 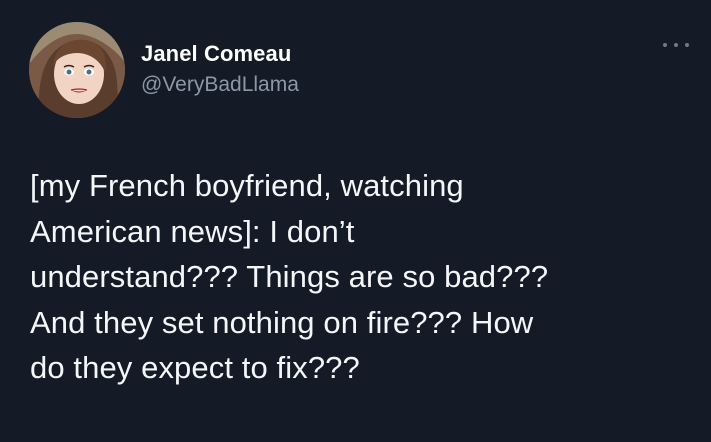 What do you see at coordinates (220, 85) in the screenshot?
I see `author-handle: @VeryBadLlama` at bounding box center [220, 85].